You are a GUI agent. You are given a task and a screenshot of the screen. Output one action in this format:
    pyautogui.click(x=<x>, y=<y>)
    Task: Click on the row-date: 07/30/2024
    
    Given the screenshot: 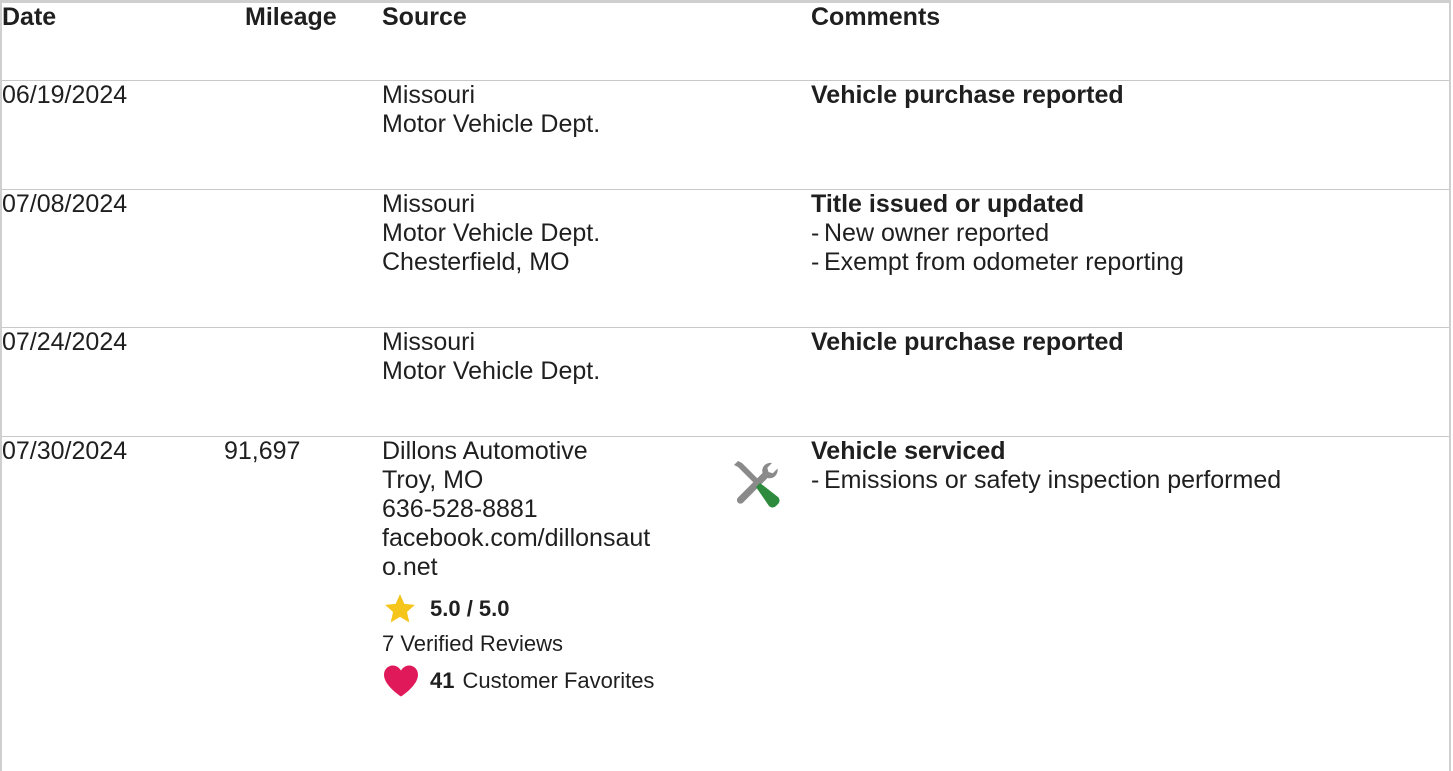 What is the action you would take?
    pyautogui.click(x=65, y=450)
    